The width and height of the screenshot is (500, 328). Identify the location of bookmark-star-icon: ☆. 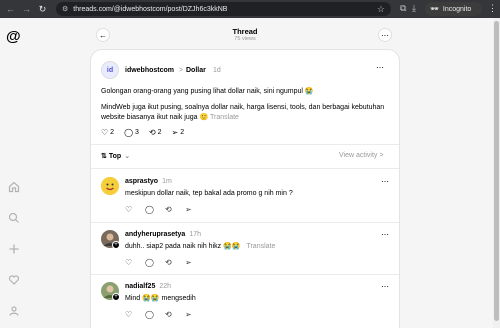
(381, 9).